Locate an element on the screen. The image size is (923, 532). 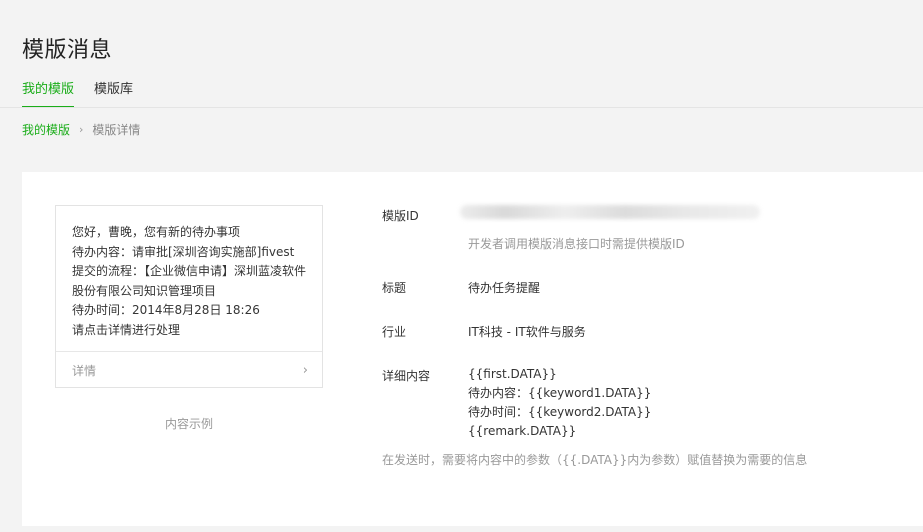
preview-detail-link: 详情 › is located at coordinates (189, 369).